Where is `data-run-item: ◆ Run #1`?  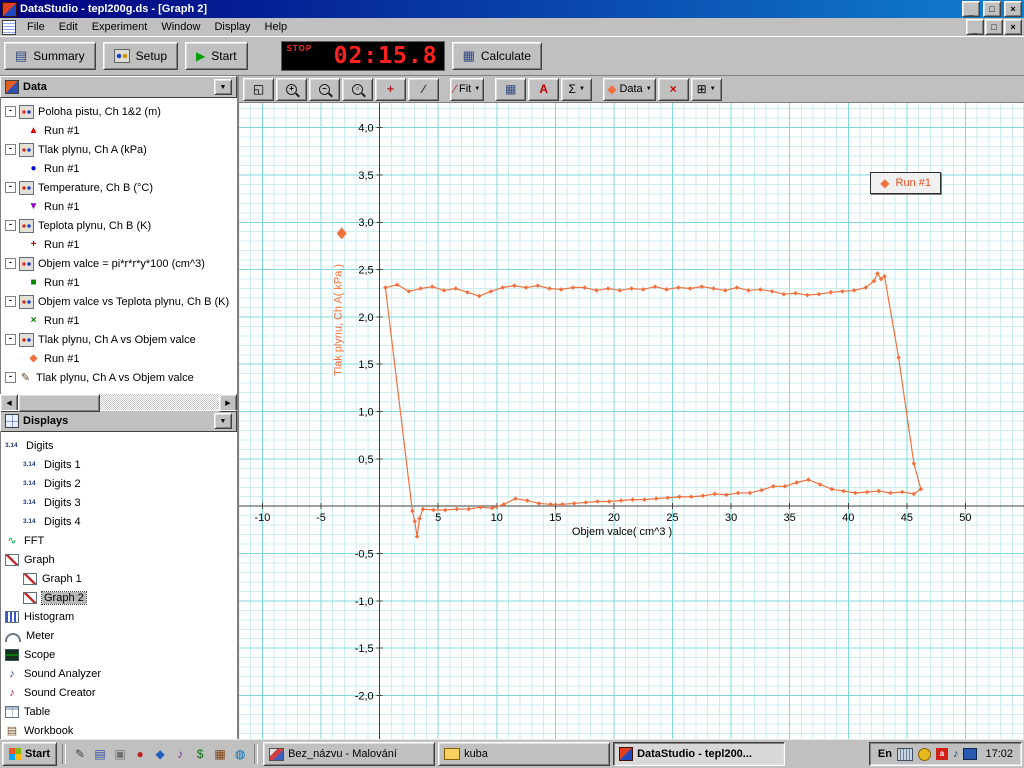
data-run-item: ◆ Run #1 is located at coordinates (119, 358).